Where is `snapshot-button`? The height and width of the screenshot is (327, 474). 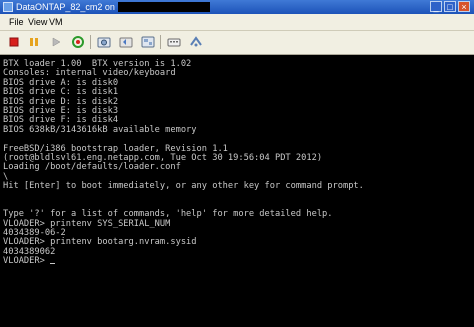 snapshot-button is located at coordinates (104, 42).